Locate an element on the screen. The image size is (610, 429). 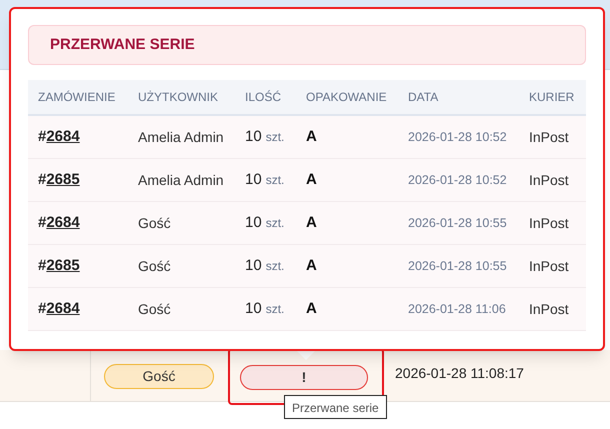
column-header: OPAKOWANIE is located at coordinates (347, 97).